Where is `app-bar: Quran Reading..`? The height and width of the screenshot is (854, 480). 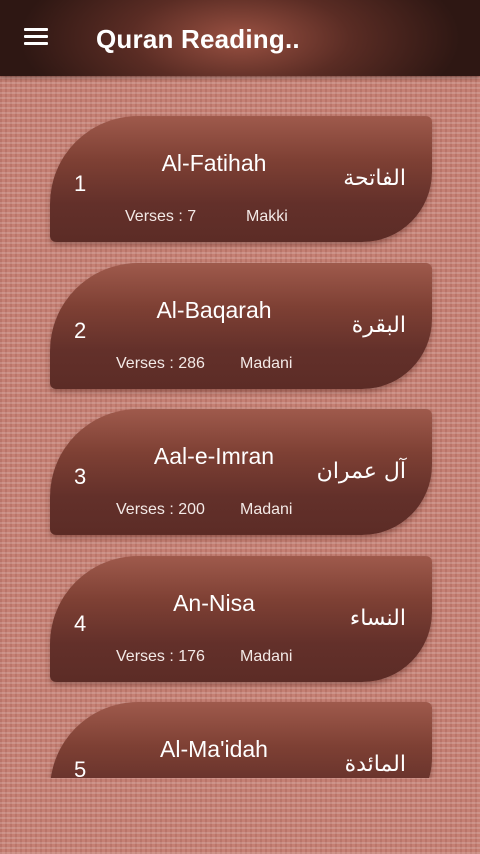
app-bar: Quran Reading.. is located at coordinates (240, 38).